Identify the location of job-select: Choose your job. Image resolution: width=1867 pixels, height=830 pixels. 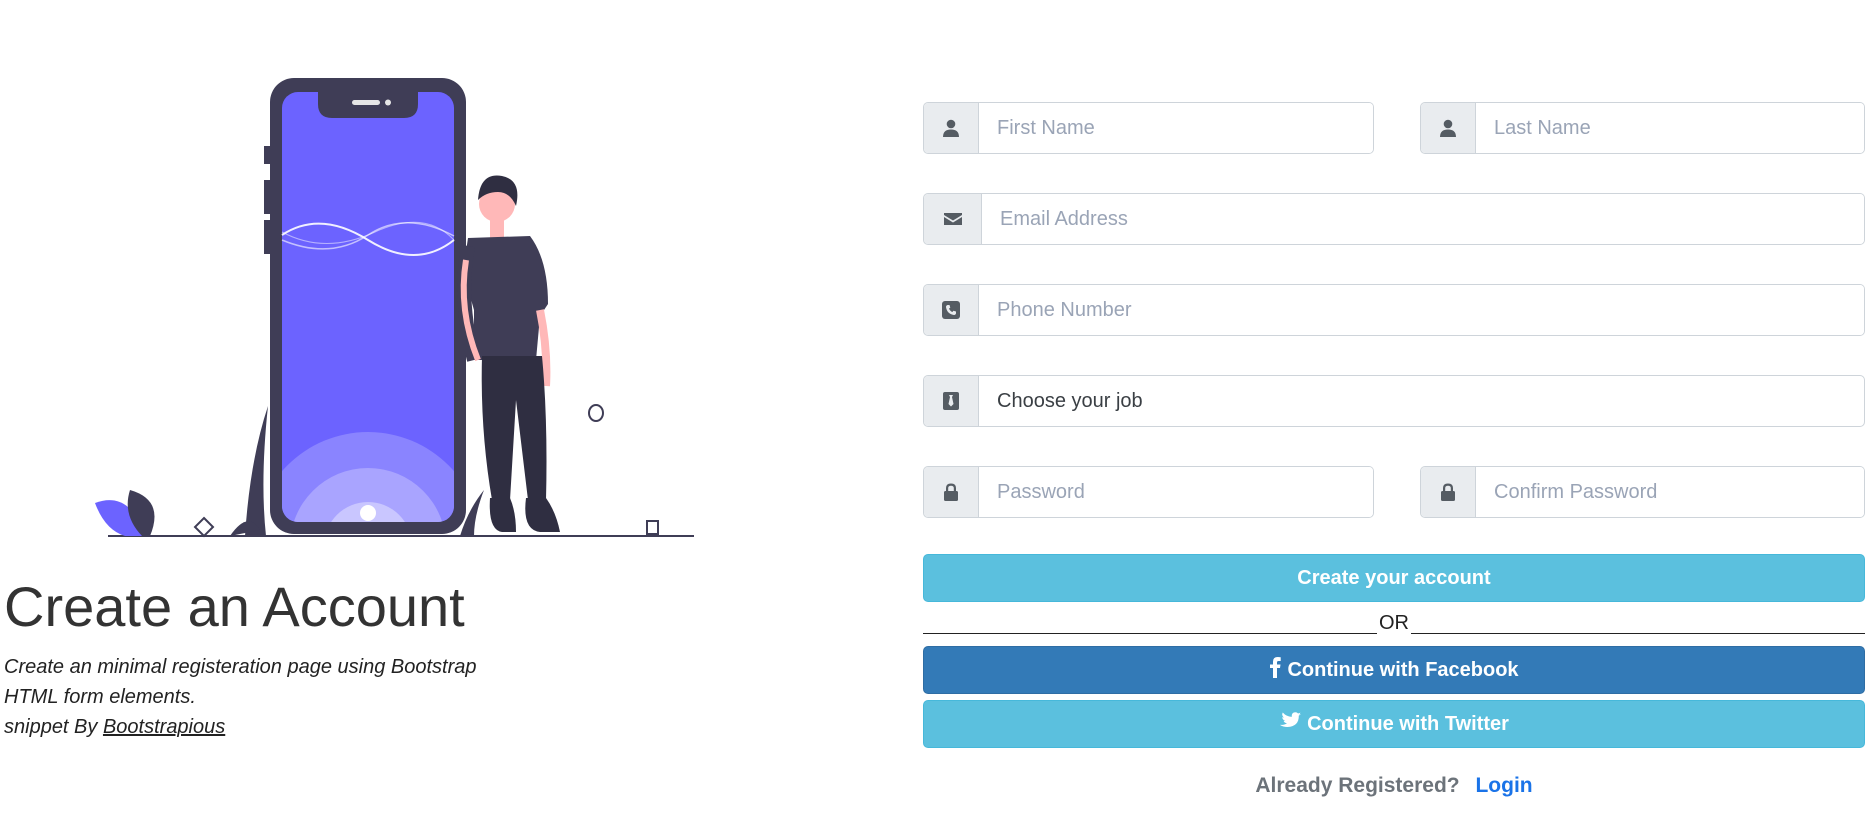
(1421, 401).